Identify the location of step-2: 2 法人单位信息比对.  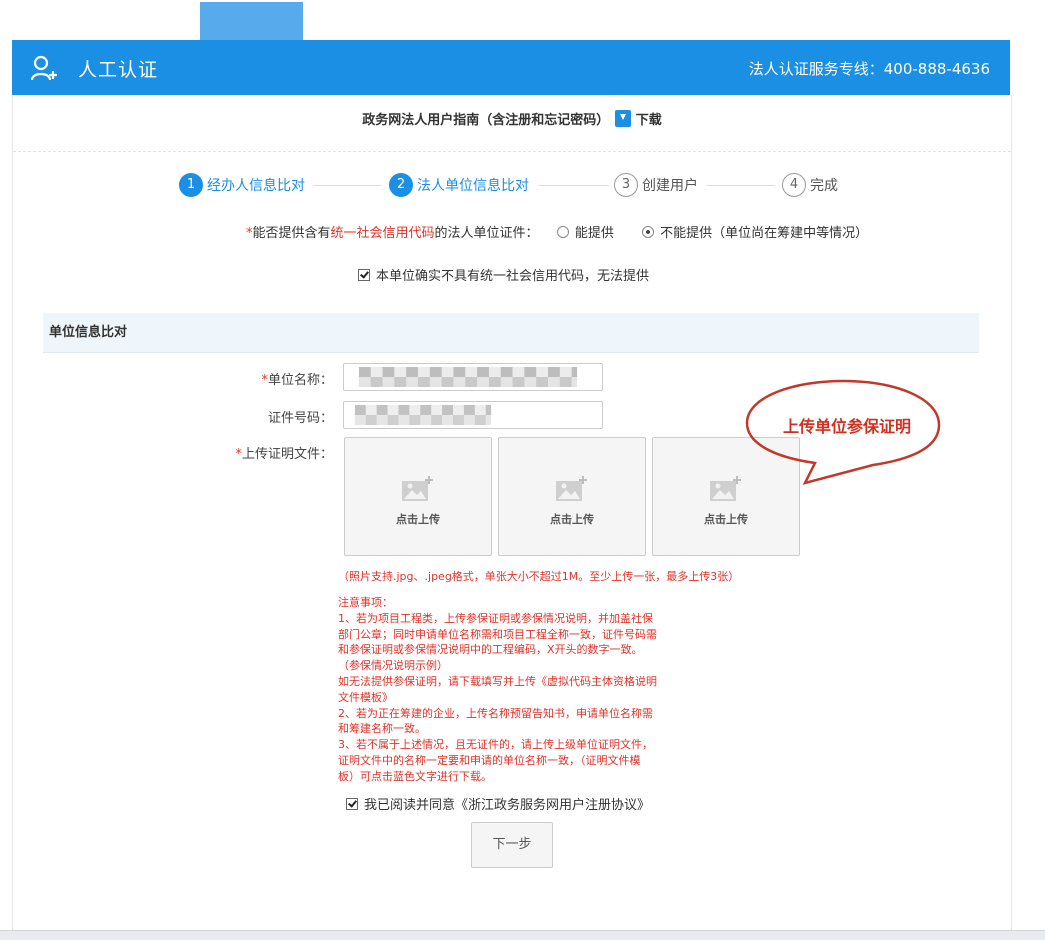
(459, 185).